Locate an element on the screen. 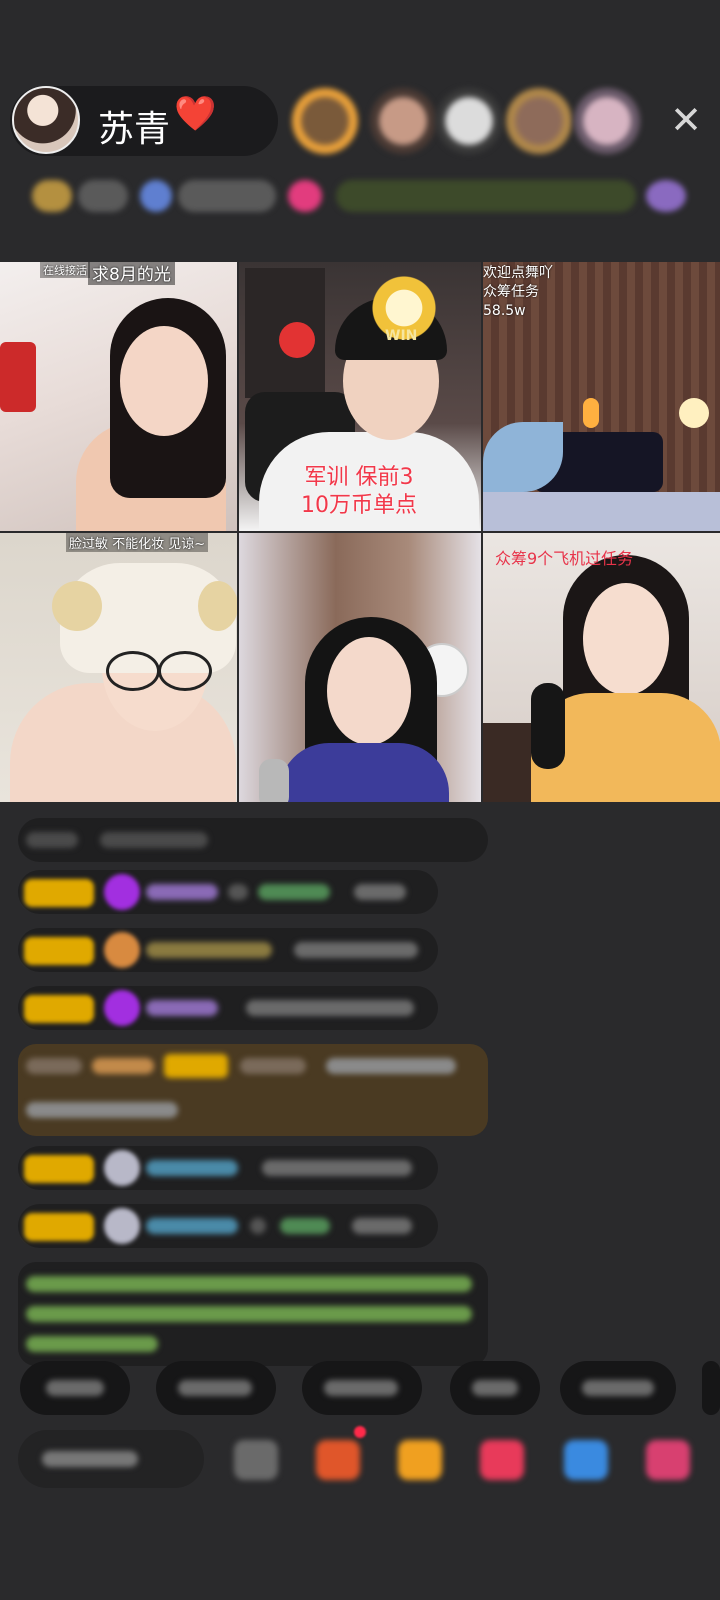  rank-text is located at coordinates (103, 196).